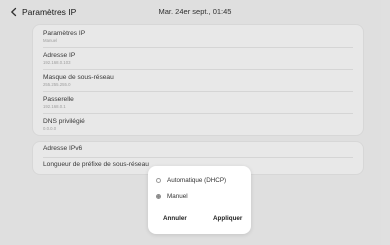 This screenshot has height=245, width=390. Describe the element at coordinates (158, 196) in the screenshot. I see `radio-manual` at that location.